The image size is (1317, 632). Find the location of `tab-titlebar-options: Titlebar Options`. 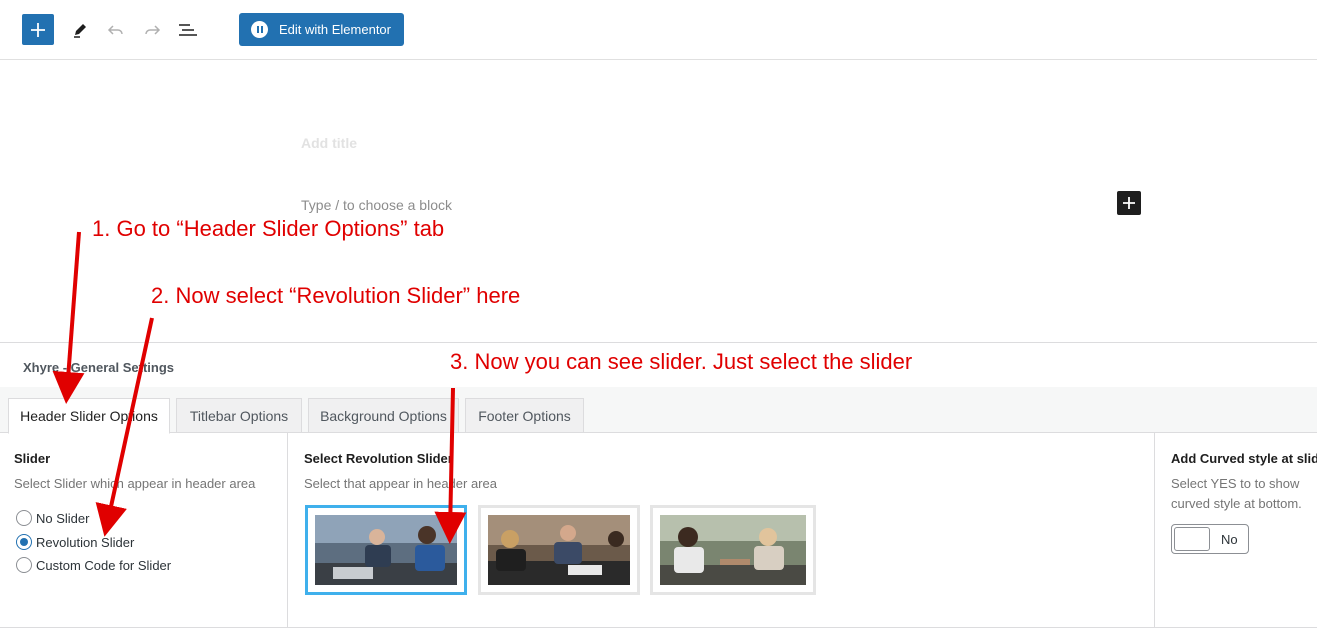

tab-titlebar-options: Titlebar Options is located at coordinates (239, 415).